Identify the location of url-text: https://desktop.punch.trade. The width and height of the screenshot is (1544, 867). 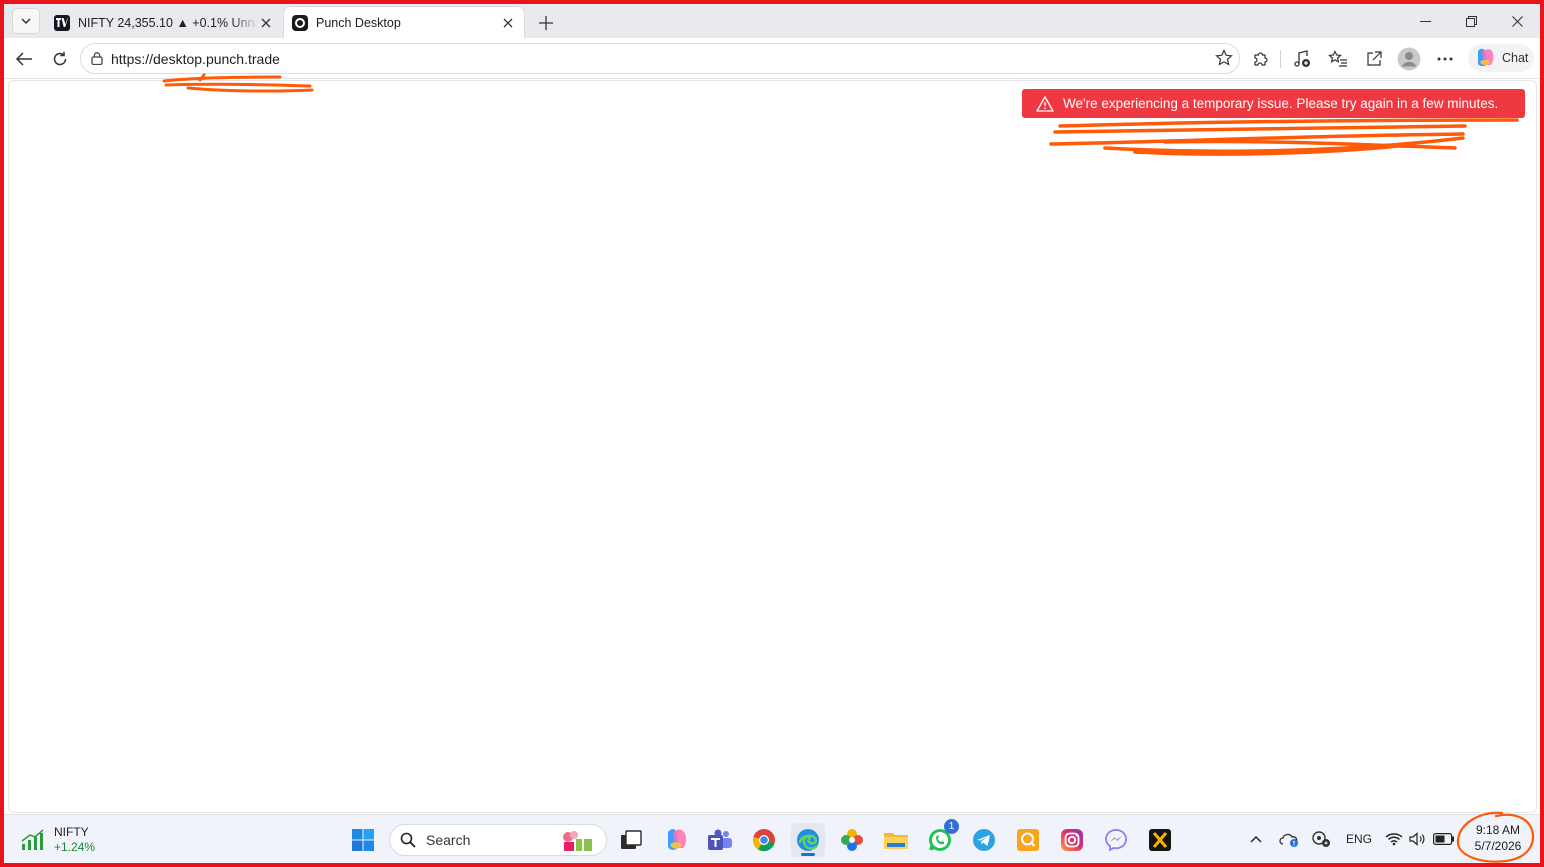
(195, 58).